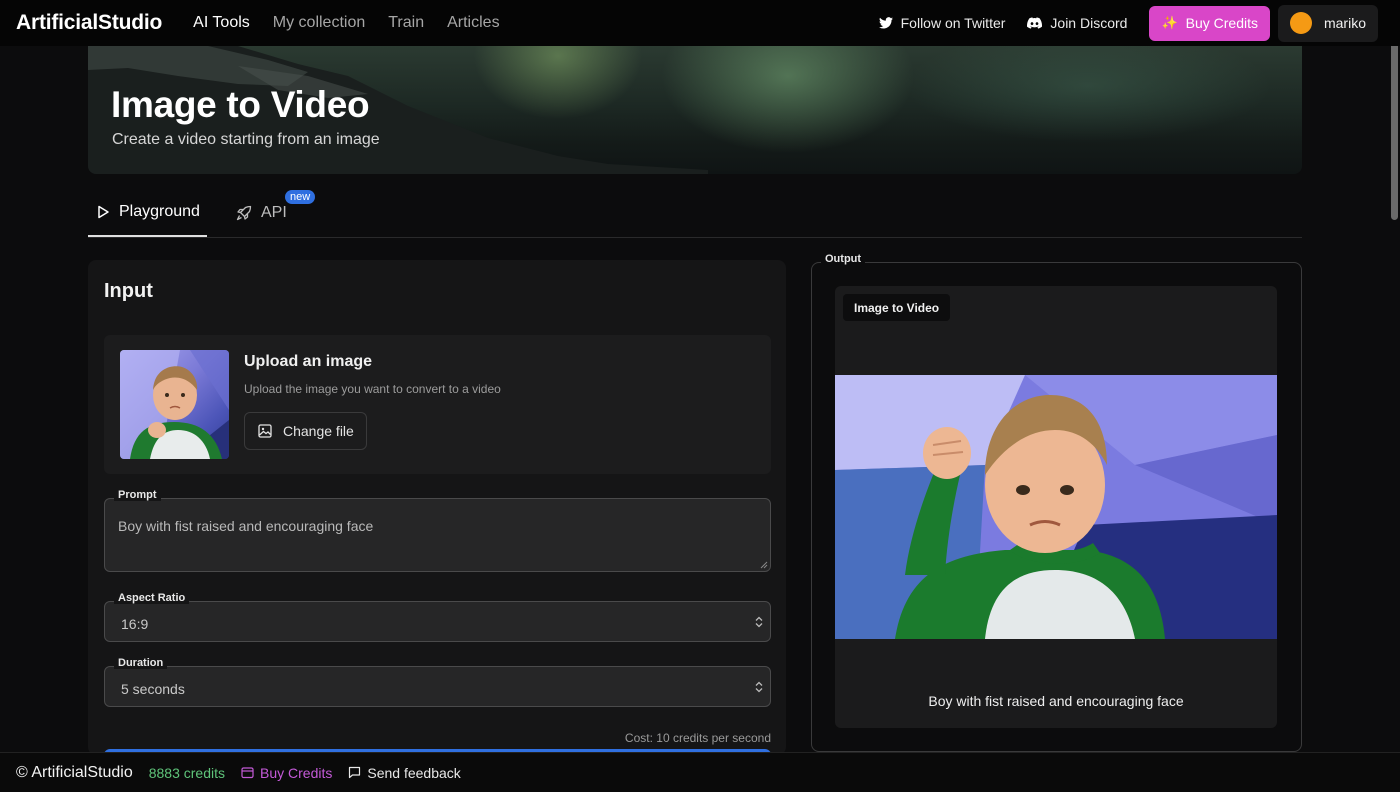 The height and width of the screenshot is (792, 1400). I want to click on username: mariko, so click(1344, 23).